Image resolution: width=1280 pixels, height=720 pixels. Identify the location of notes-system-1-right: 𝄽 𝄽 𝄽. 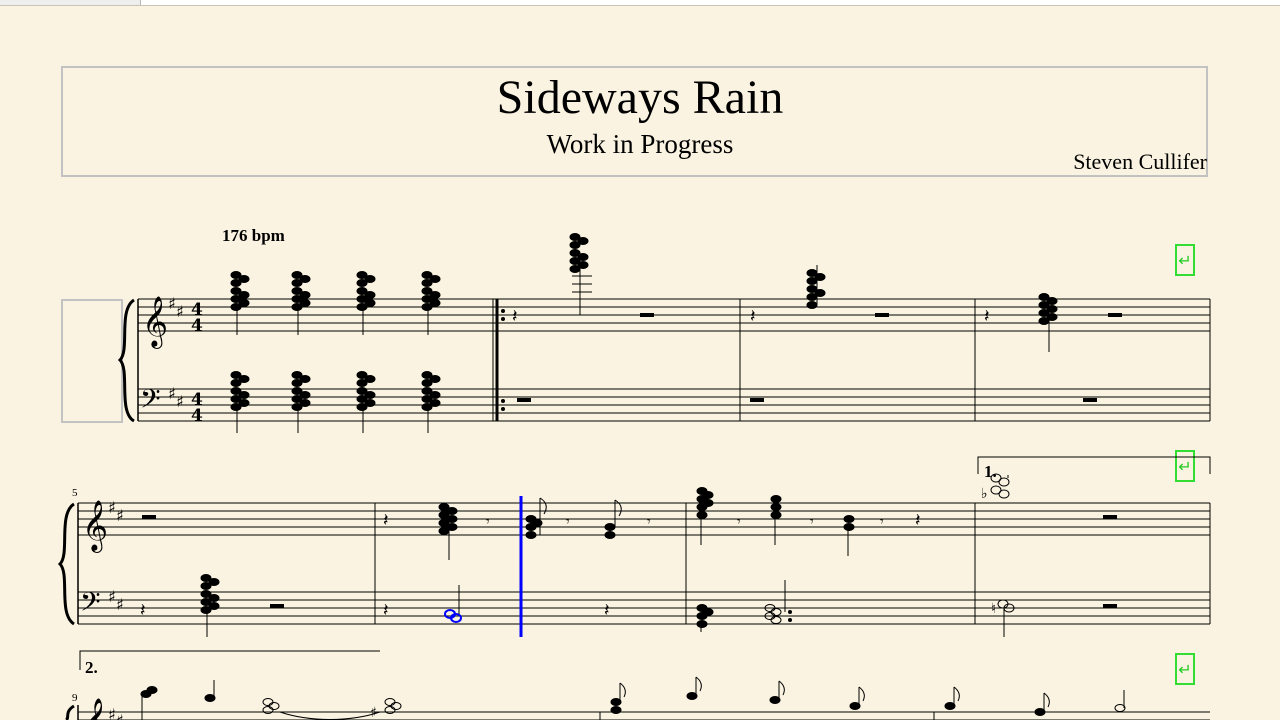
(817, 317).